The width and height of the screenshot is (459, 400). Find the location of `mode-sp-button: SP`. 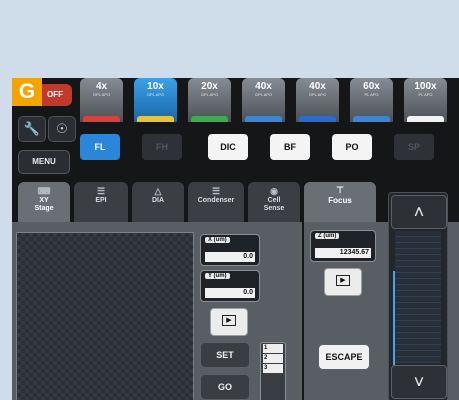

mode-sp-button: SP is located at coordinates (414, 147).